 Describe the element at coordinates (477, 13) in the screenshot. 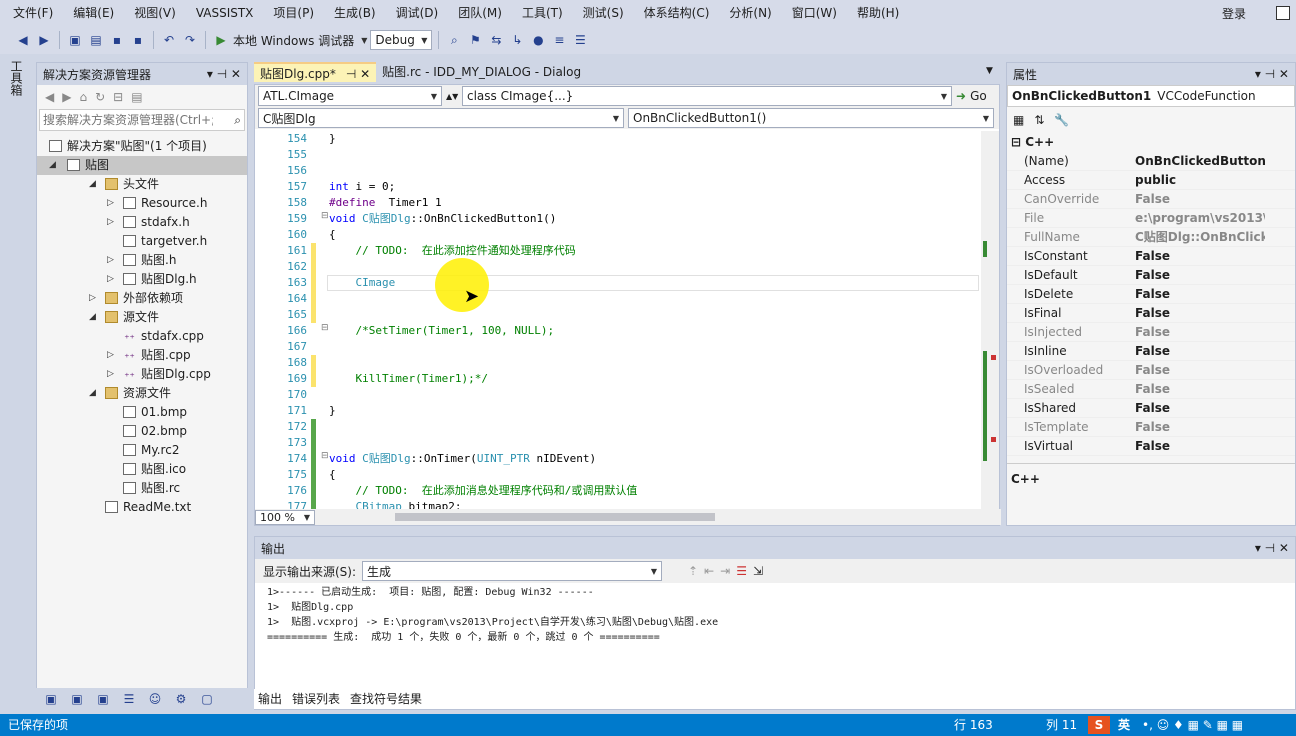

I see `menu-item: 团队(M)` at that location.